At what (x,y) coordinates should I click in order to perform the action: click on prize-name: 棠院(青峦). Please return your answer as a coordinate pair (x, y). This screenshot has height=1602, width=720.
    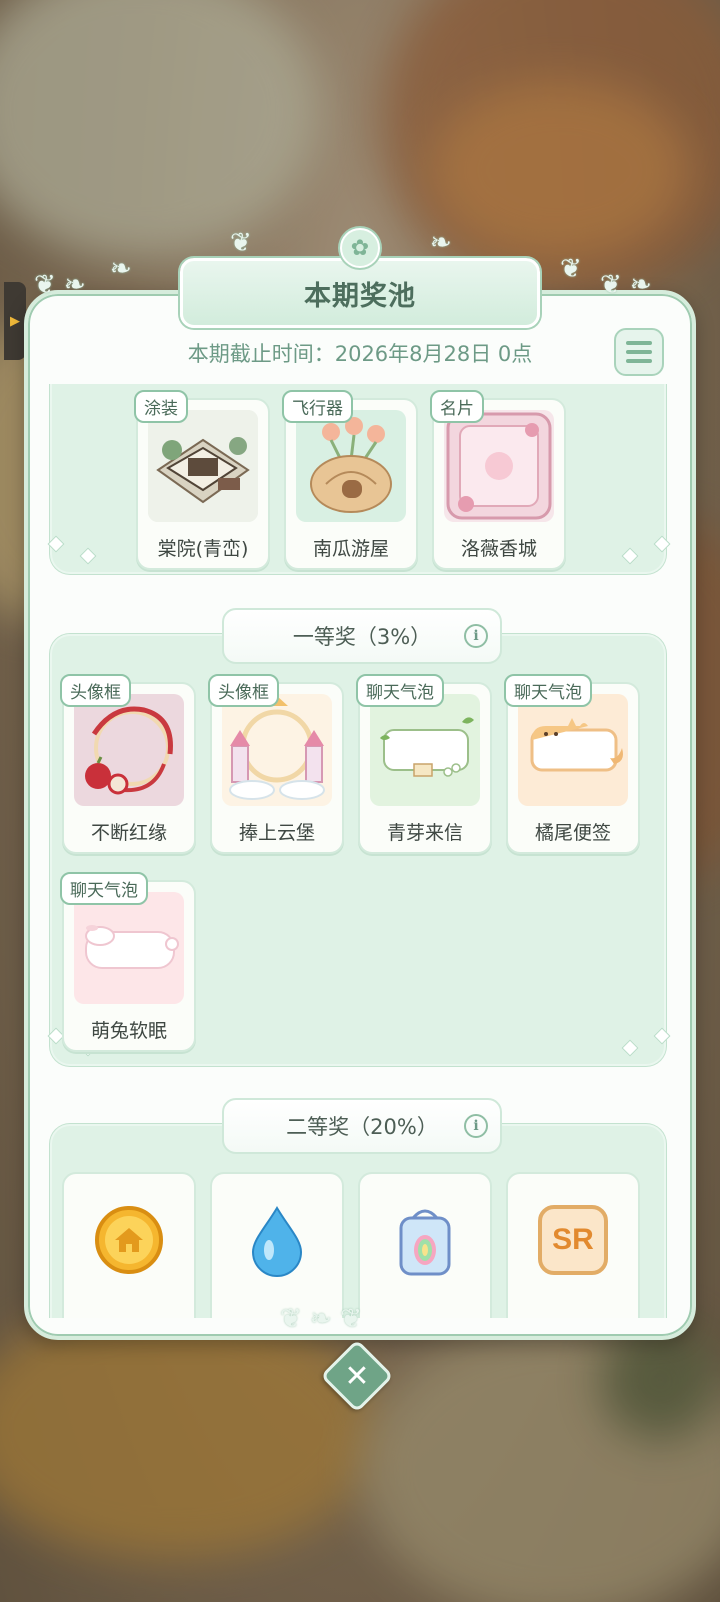
    Looking at the image, I should click on (203, 549).